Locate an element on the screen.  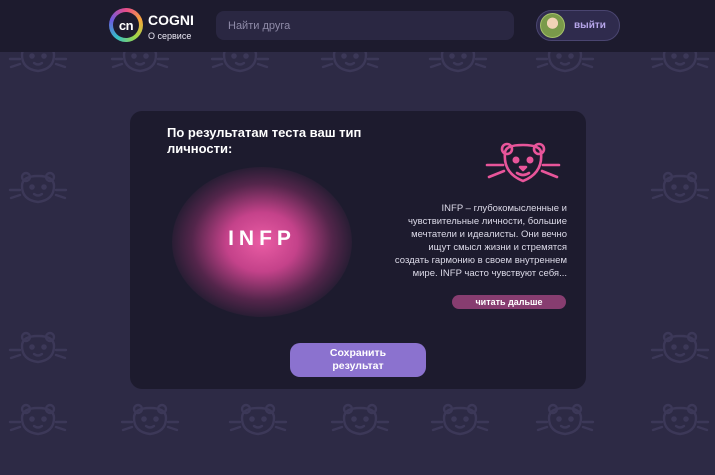
brand-name: COGNI is located at coordinates (171, 20).